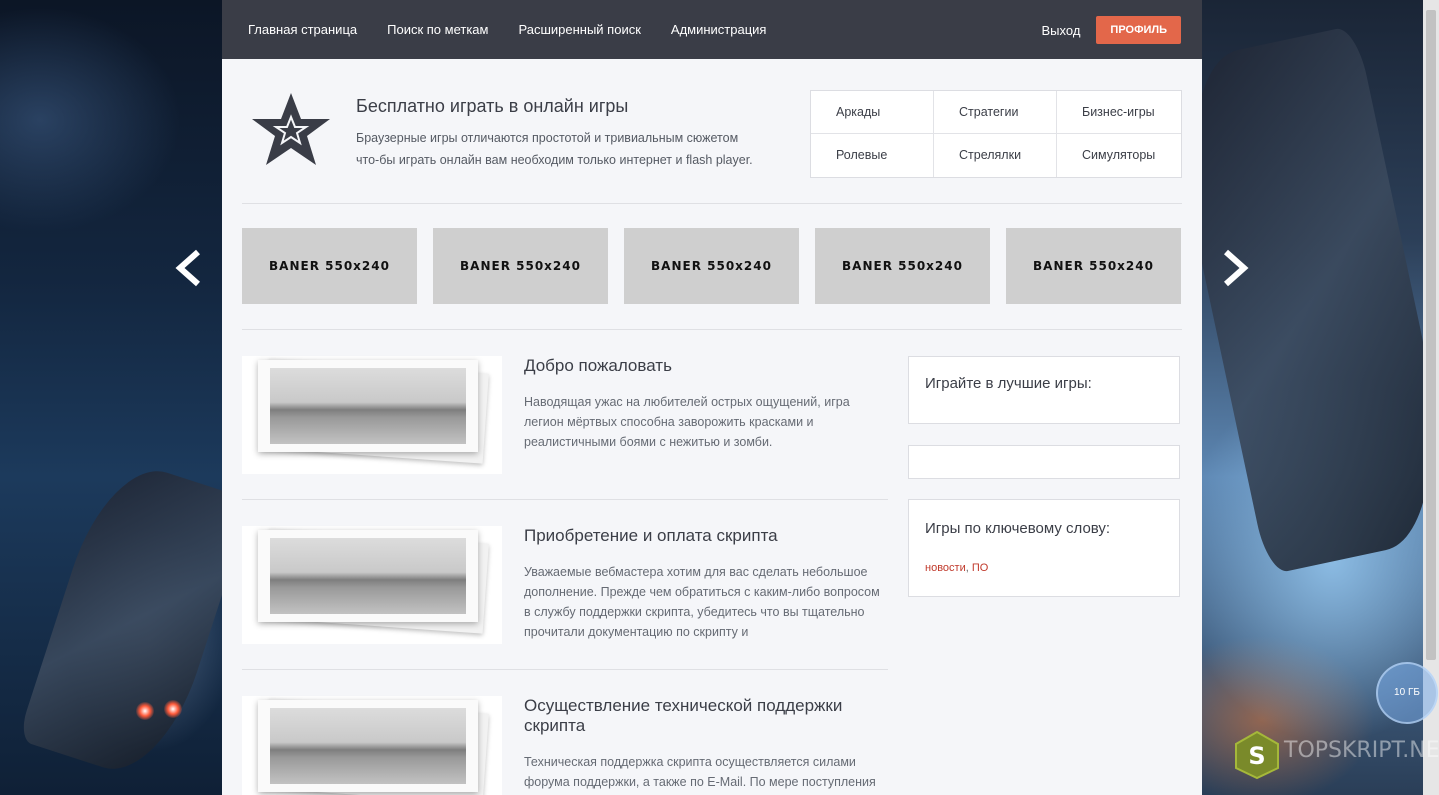 This screenshot has width=1439, height=795. Describe the element at coordinates (189, 268) in the screenshot. I see `slider-prev-arrow-icon` at that location.